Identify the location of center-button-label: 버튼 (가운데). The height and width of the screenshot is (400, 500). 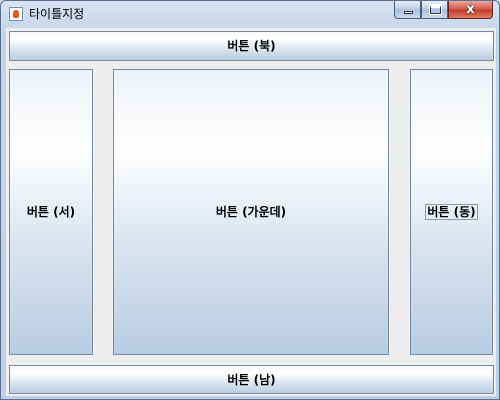
(251, 212).